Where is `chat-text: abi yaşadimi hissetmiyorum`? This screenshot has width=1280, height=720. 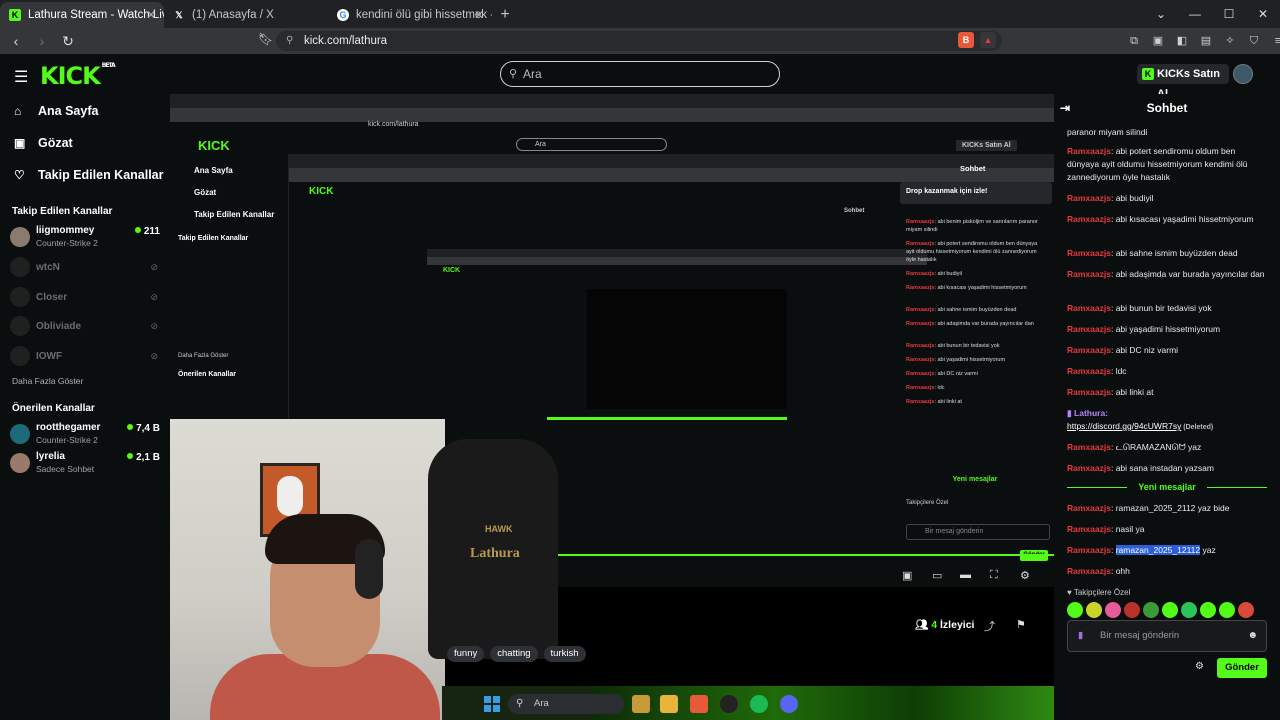 chat-text: abi yaşadimi hissetmiyorum is located at coordinates (1168, 329).